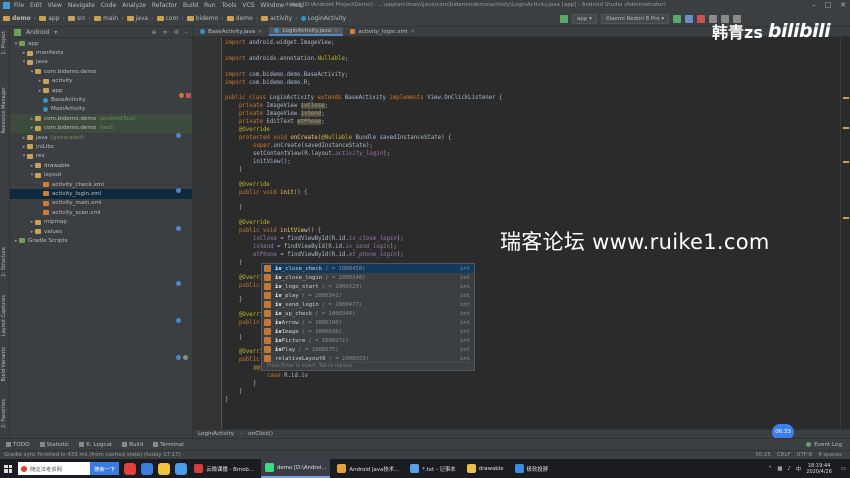 The height and width of the screenshot is (478, 850). I want to click on tree-item: ▾ layout, so click(101, 174).